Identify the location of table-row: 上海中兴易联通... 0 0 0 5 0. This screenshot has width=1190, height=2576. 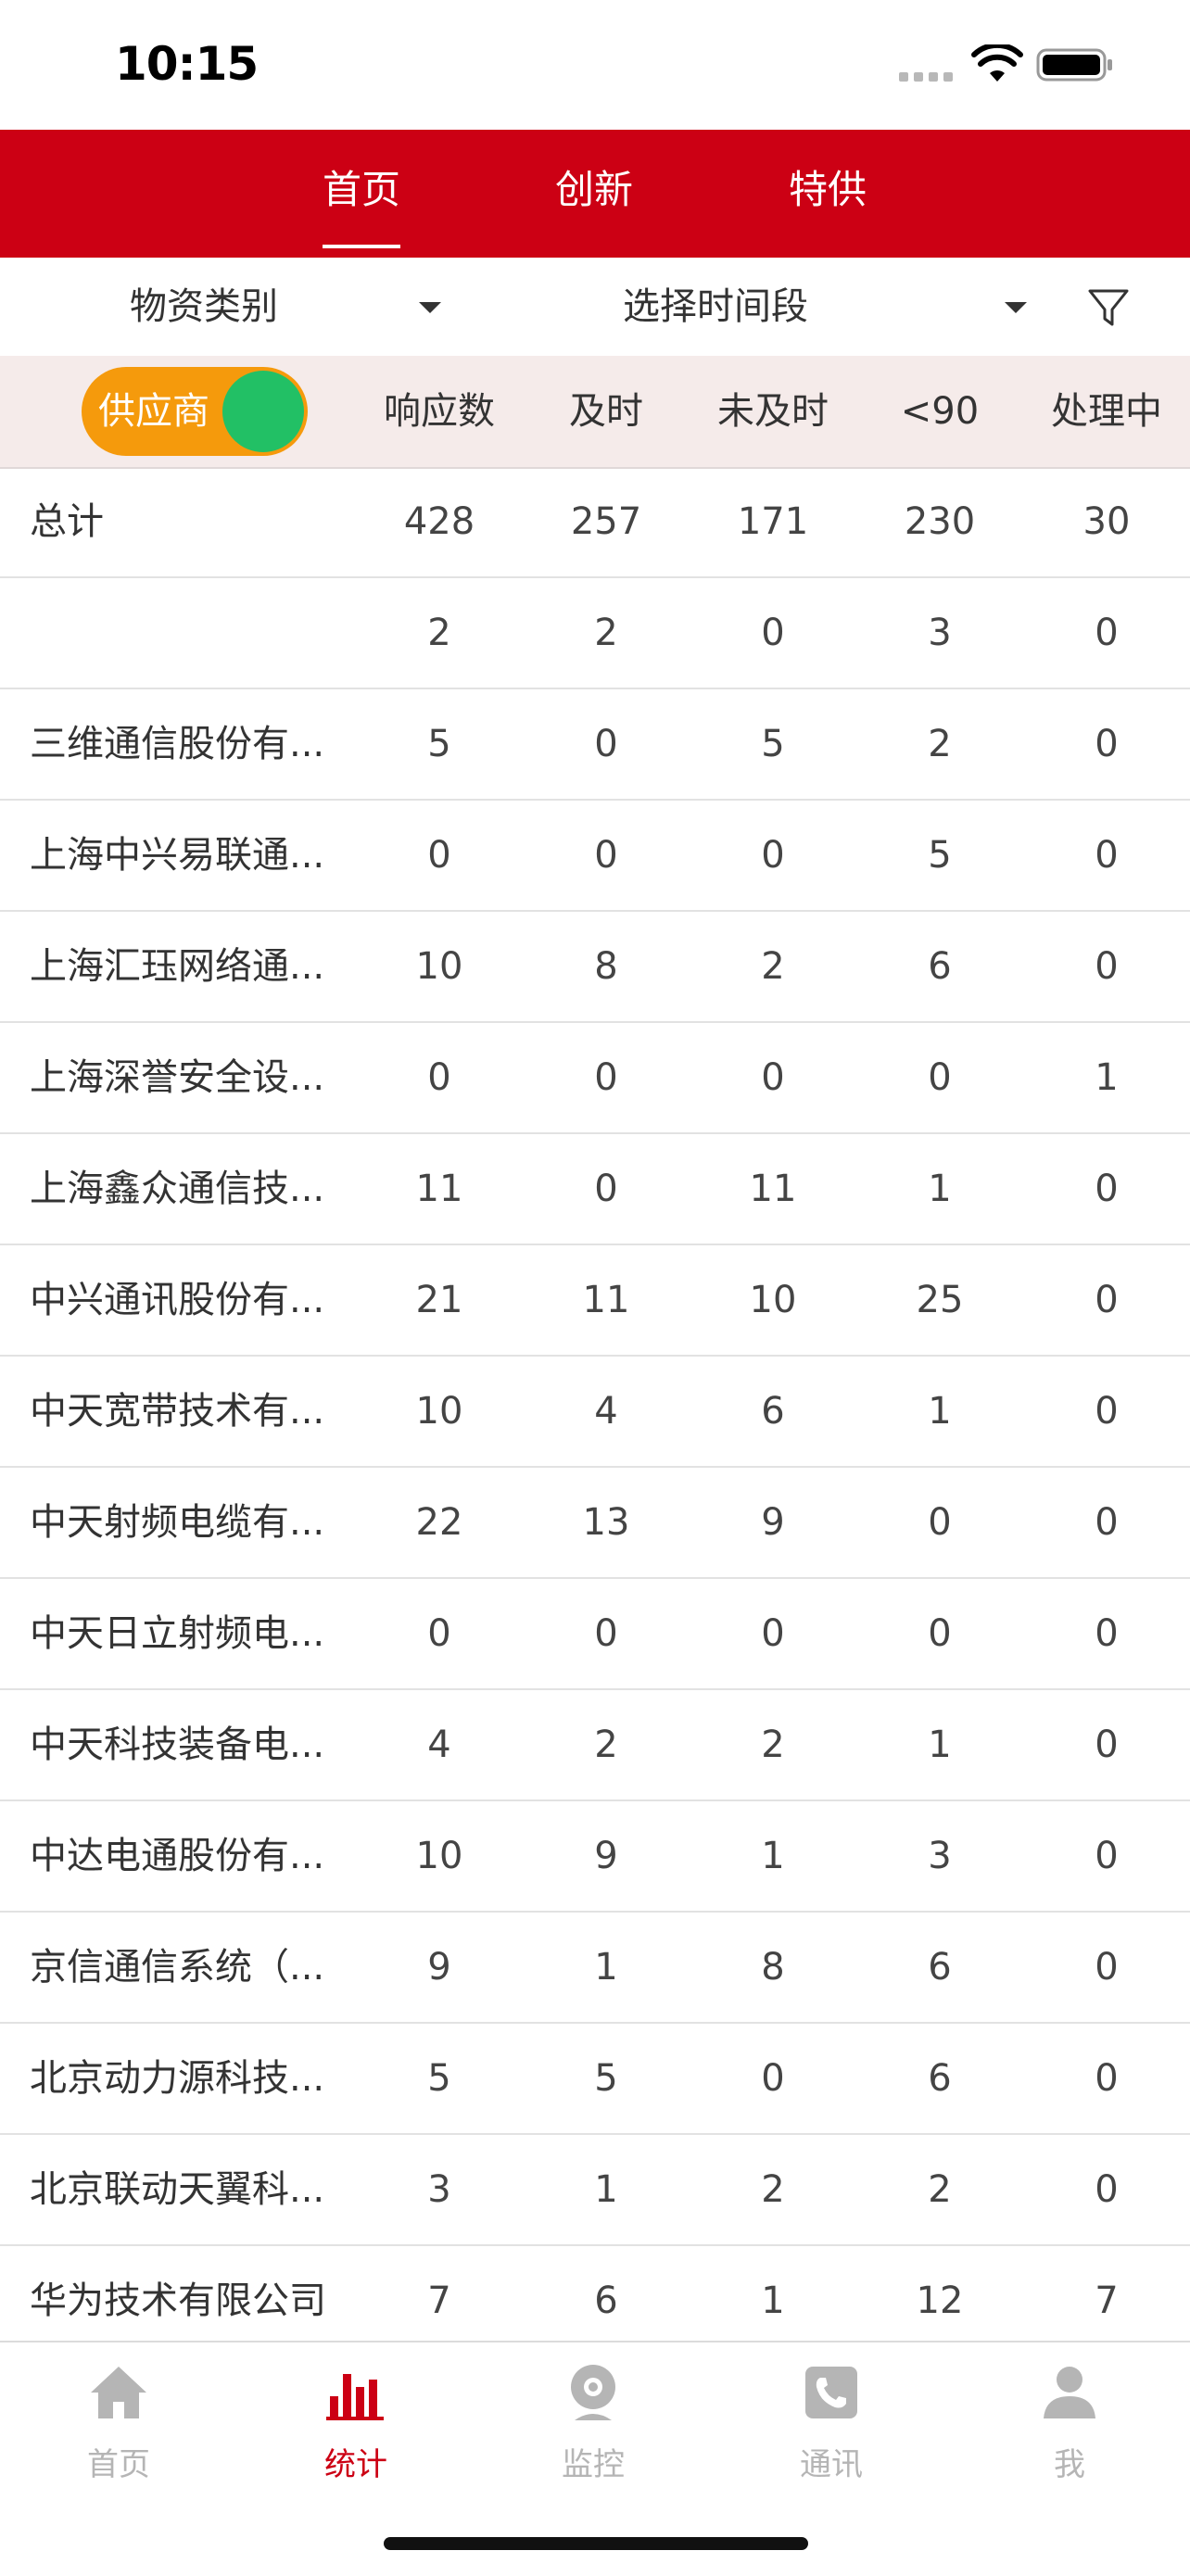
(595, 857).